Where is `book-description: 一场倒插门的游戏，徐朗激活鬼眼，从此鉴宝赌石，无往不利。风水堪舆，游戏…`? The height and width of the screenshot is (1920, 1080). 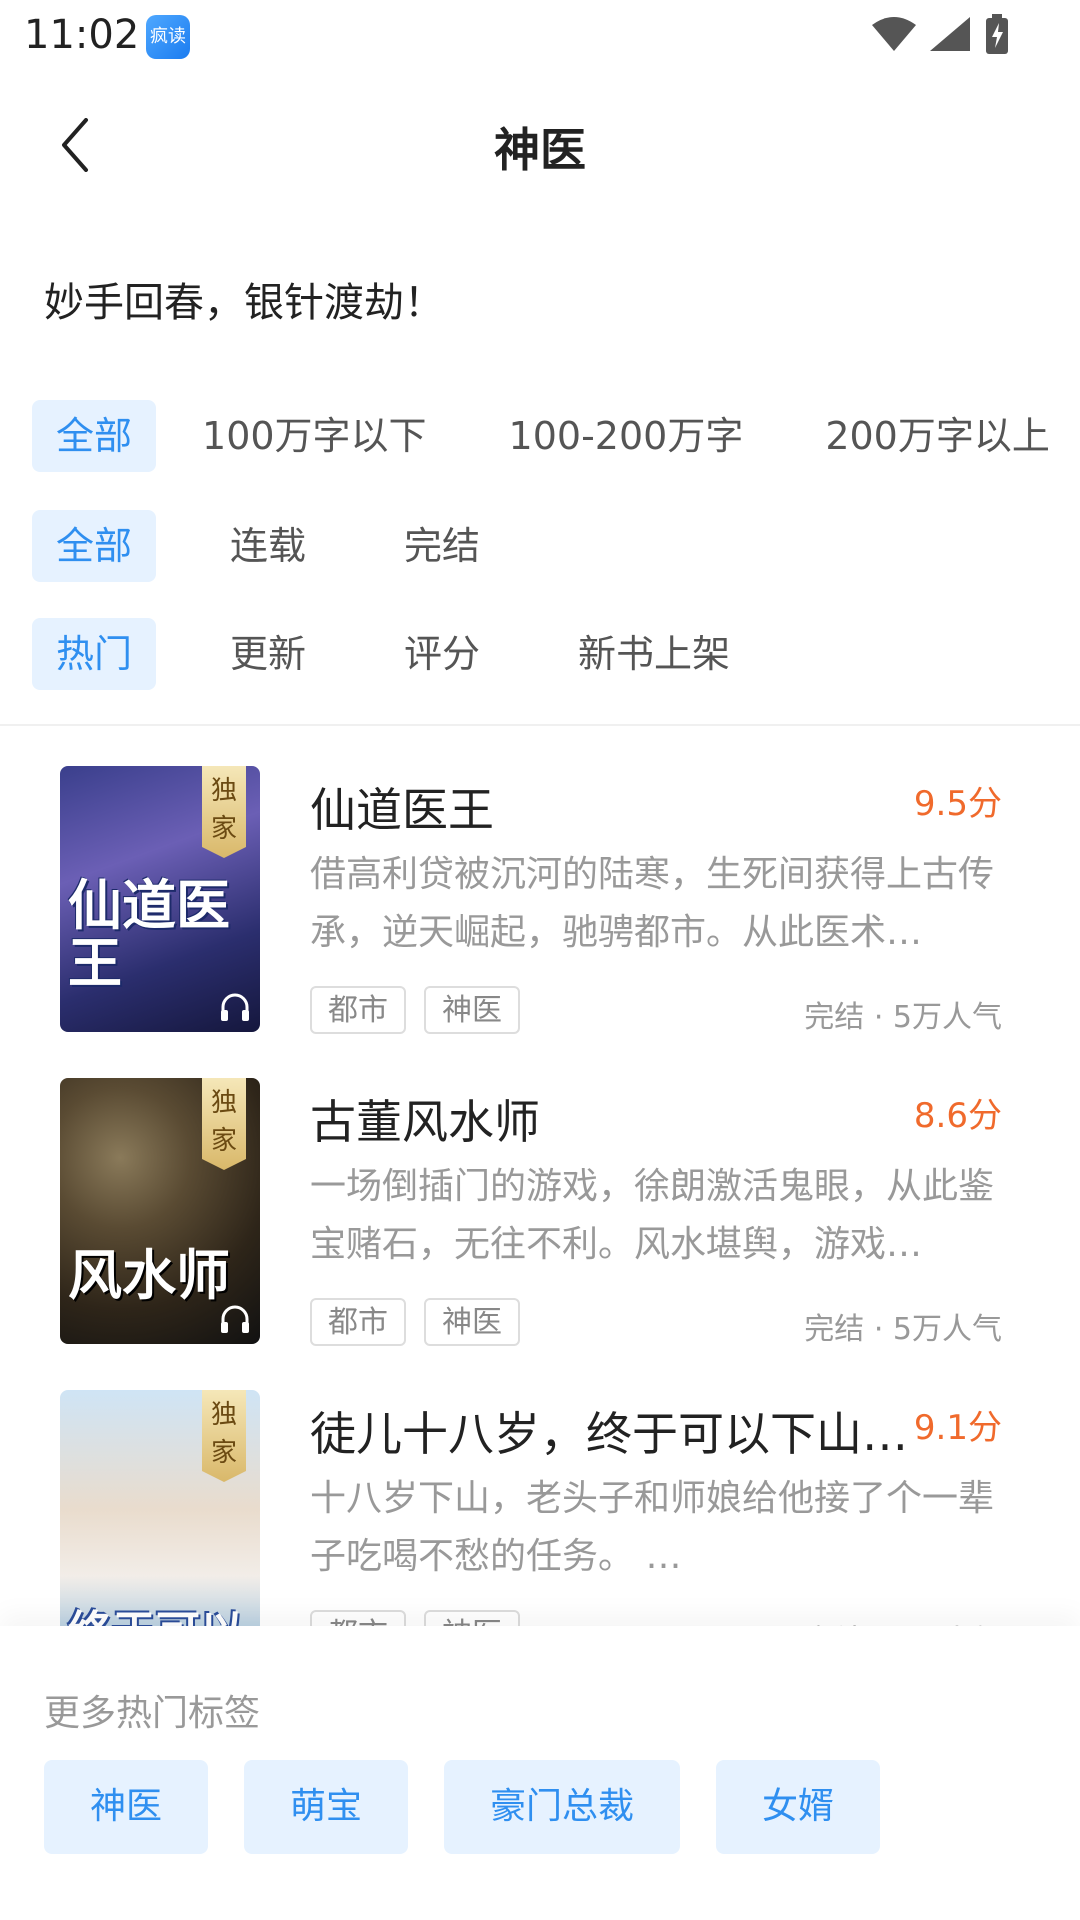
book-description: 一场倒插门的游戏，徐朗激活鬼眼，从此鉴宝赌石，无往不利。风水堪舆，游戏… is located at coordinates (652, 1215).